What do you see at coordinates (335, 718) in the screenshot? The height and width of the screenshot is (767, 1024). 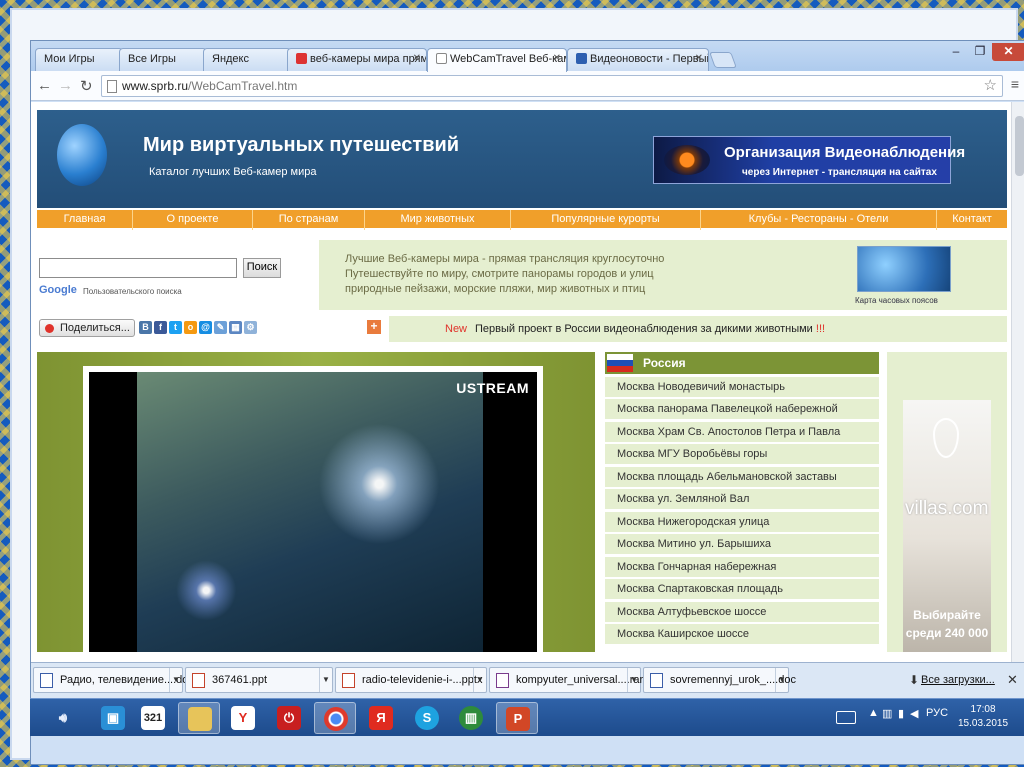 I see `taskbar-chrome` at bounding box center [335, 718].